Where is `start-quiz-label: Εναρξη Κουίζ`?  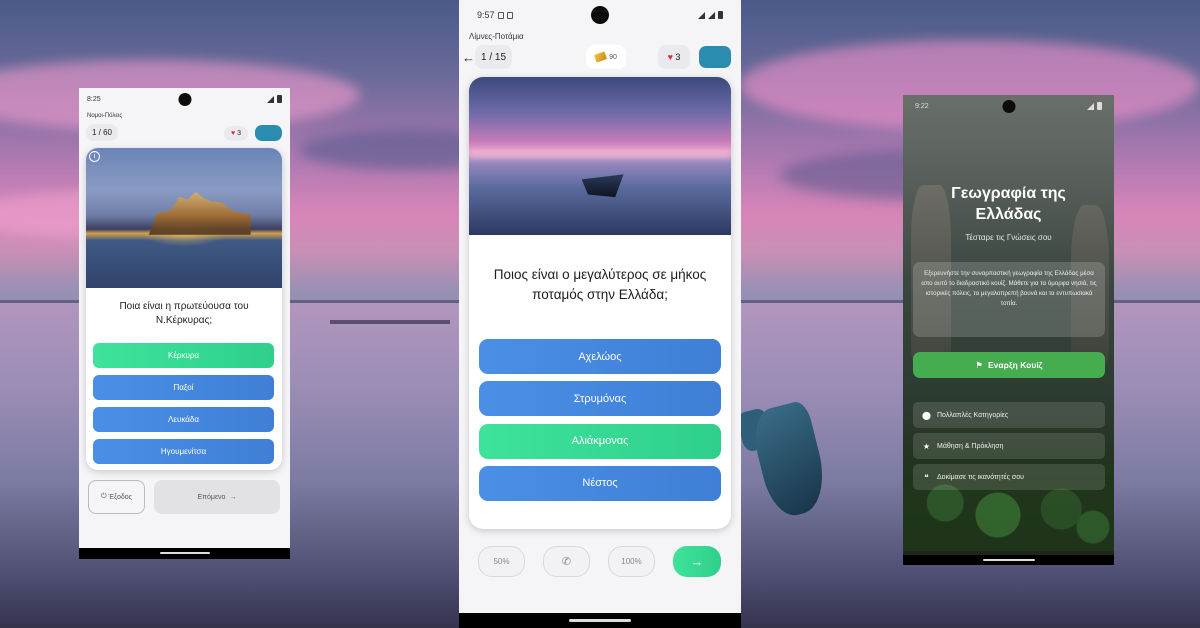
start-quiz-label: Εναρξη Κουίζ is located at coordinates (1015, 365).